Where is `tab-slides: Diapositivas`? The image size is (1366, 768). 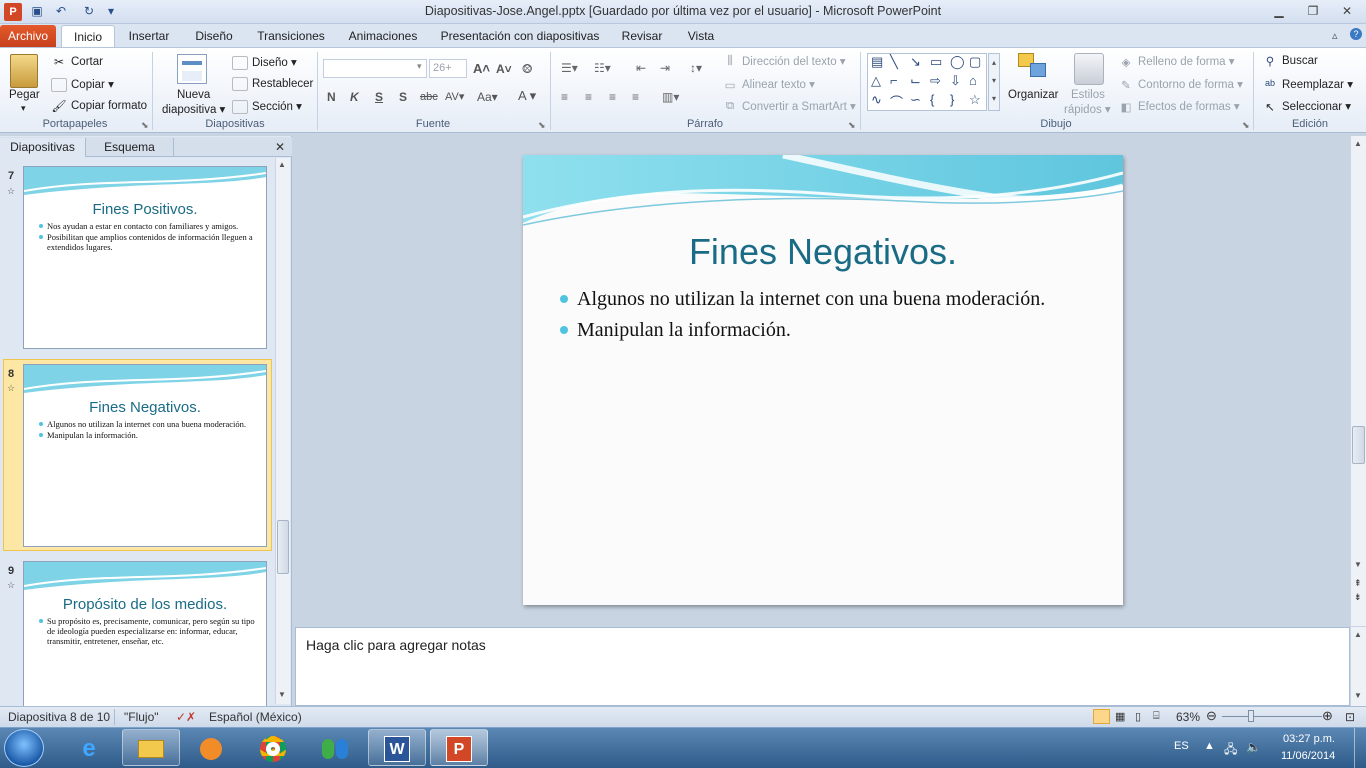 tab-slides: Diapositivas is located at coordinates (43, 147).